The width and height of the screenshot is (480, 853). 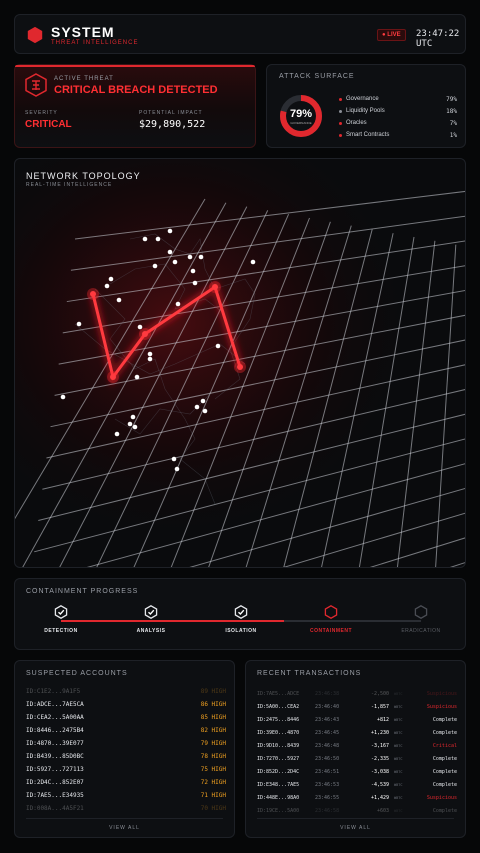 What do you see at coordinates (398, 136) in the screenshot?
I see `attack-row: Smart Contracts 1%` at bounding box center [398, 136].